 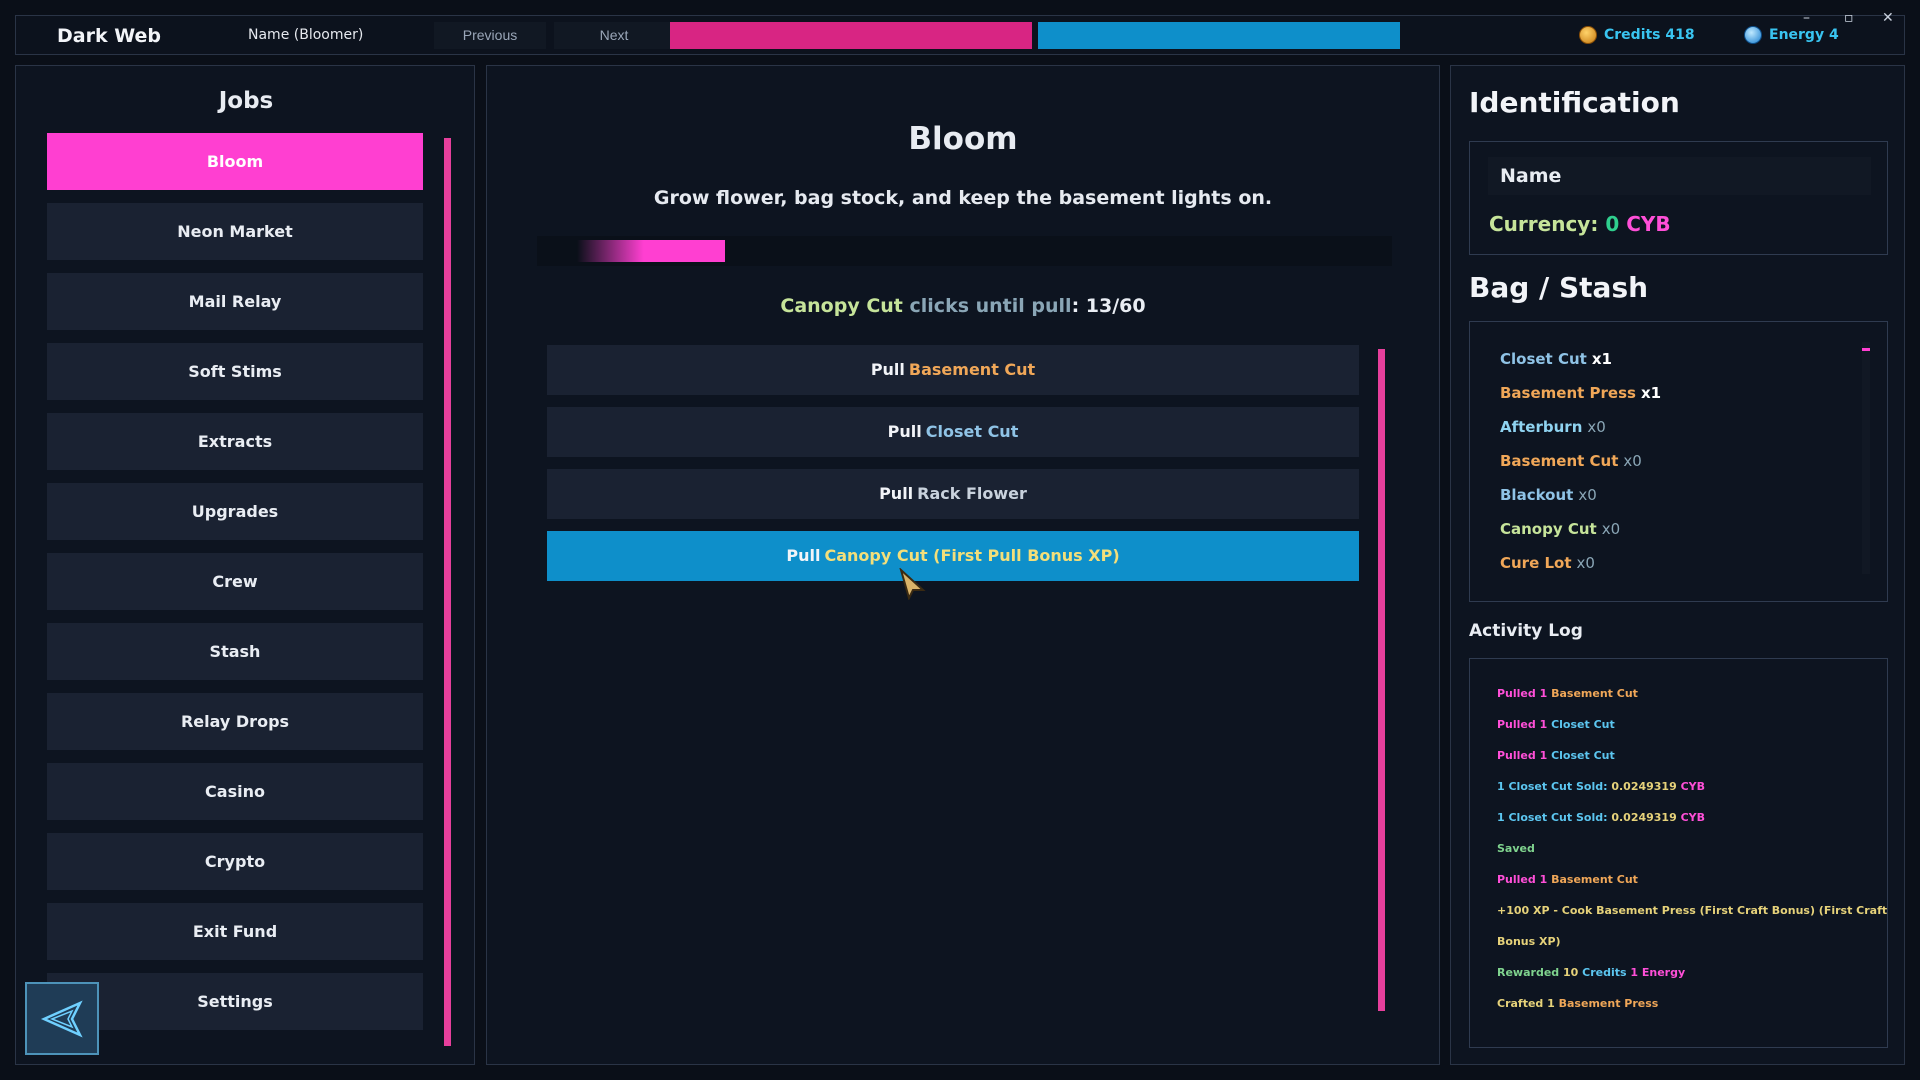 I want to click on restore-icon: ▫, so click(x=1849, y=18).